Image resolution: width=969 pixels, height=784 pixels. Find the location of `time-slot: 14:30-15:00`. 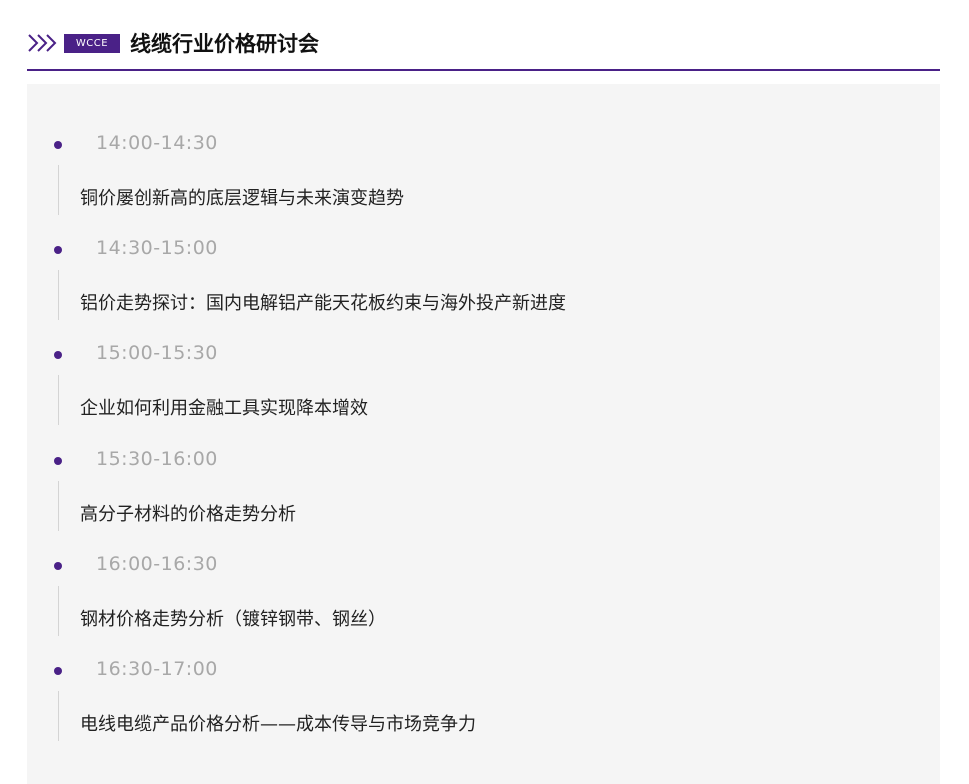

time-slot: 14:30-15:00 is located at coordinates (157, 248).